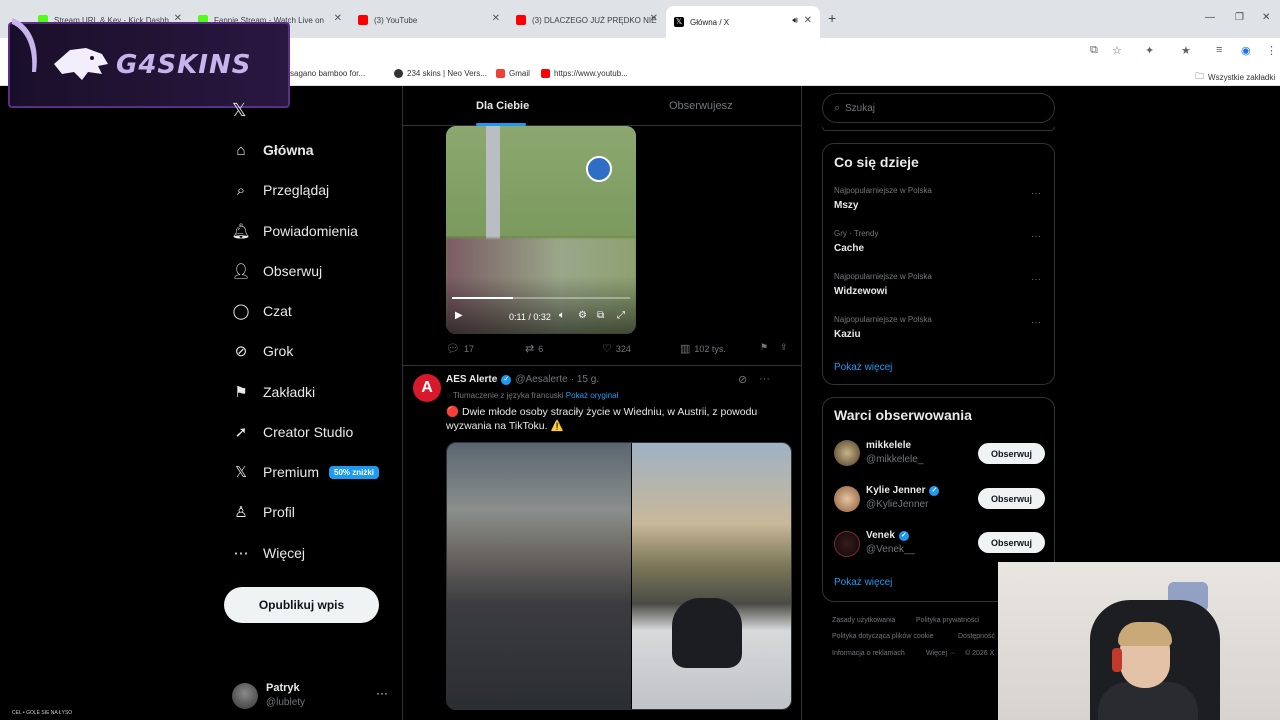  Describe the element at coordinates (427, 388) in the screenshot. I see `avatar: A` at that location.